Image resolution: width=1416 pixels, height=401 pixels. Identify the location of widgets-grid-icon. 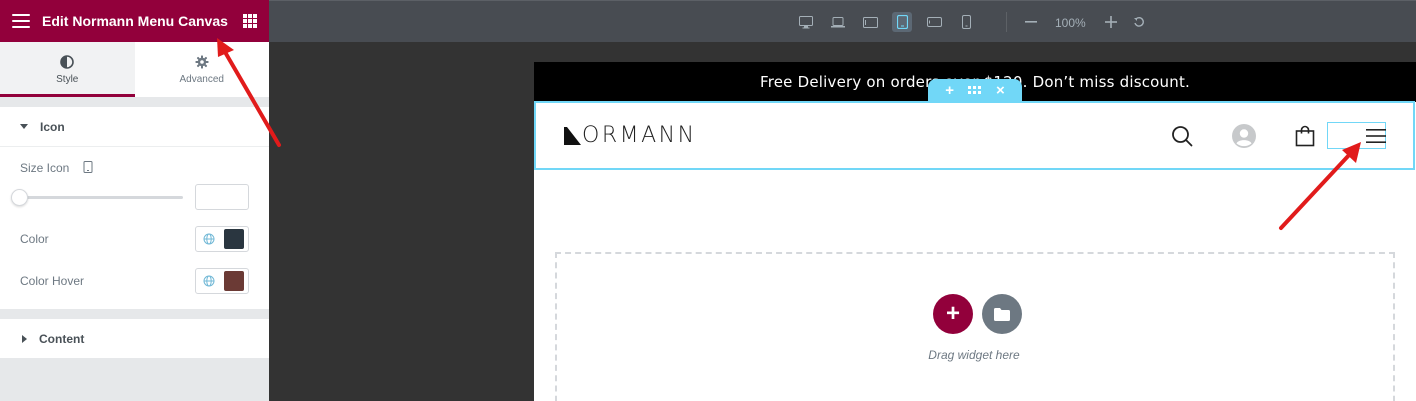
(250, 21).